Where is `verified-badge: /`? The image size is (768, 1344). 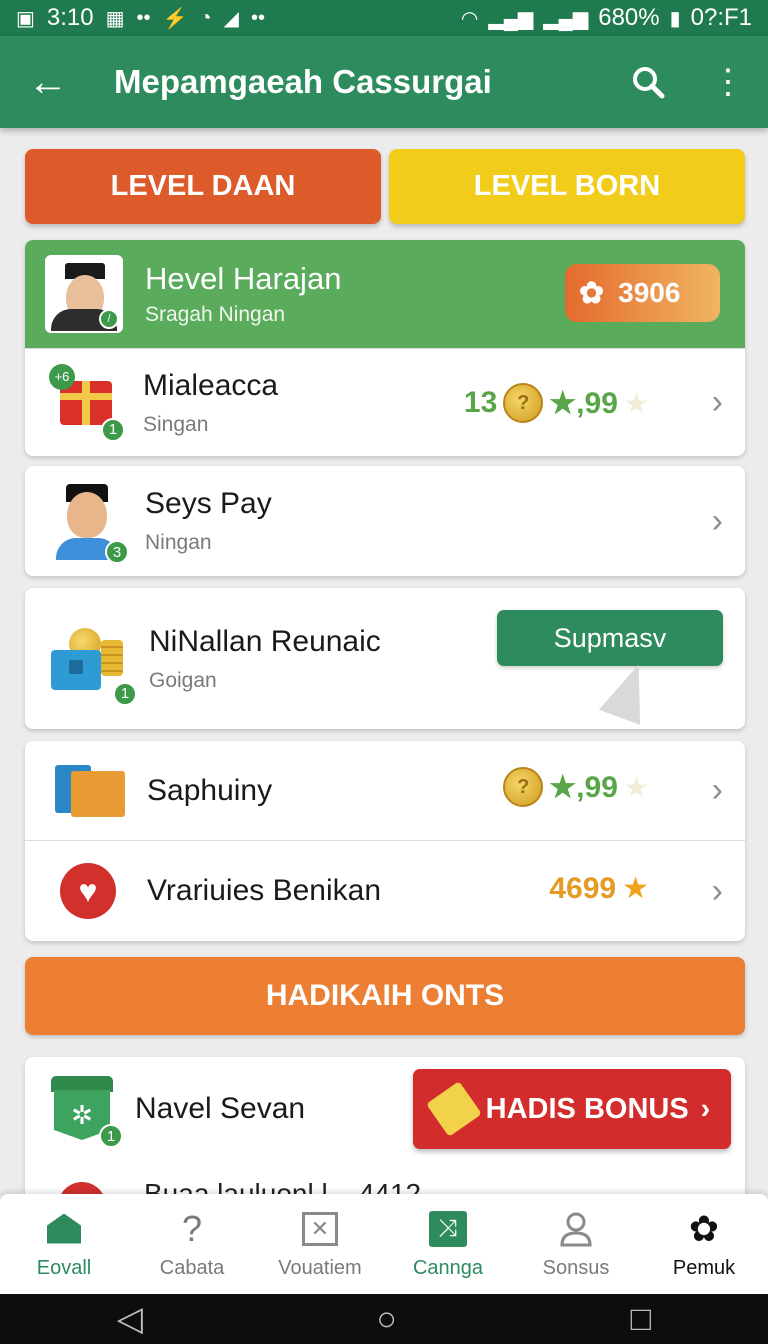 verified-badge: / is located at coordinates (109, 319).